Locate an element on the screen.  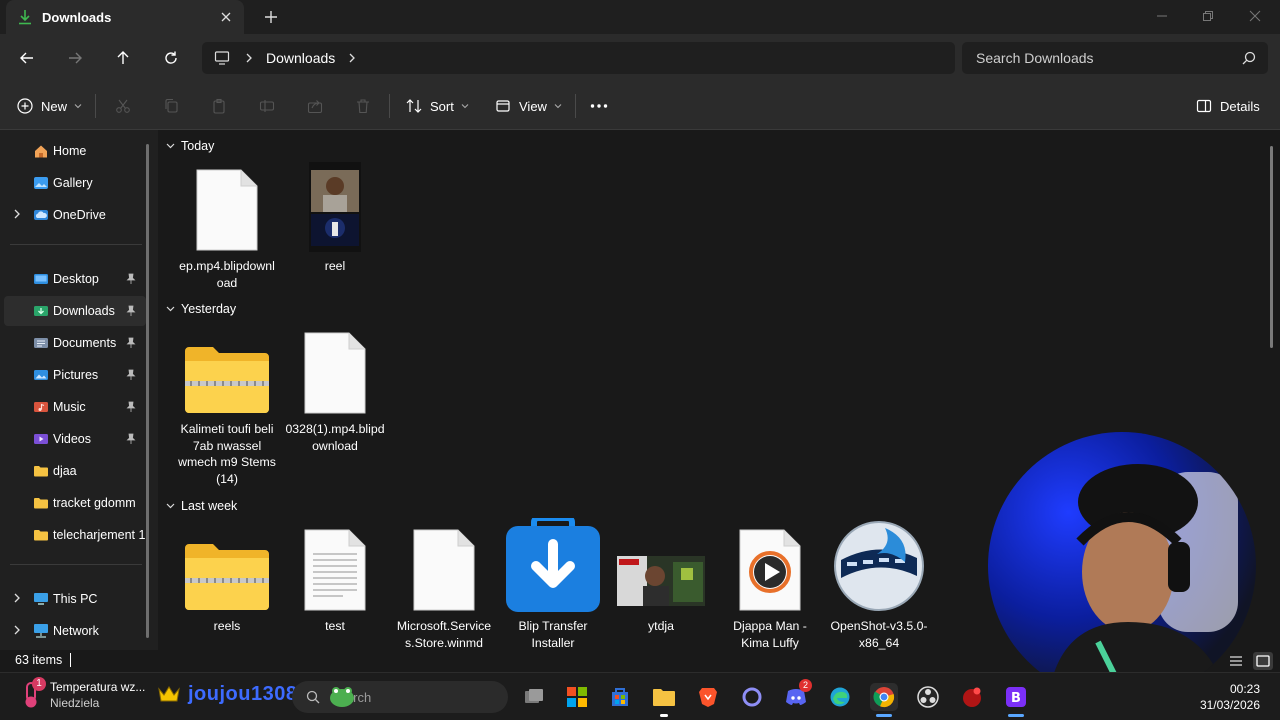
file-item: OpenShot-v3.5.0-x86_64 is located at coordinates (879, 585).